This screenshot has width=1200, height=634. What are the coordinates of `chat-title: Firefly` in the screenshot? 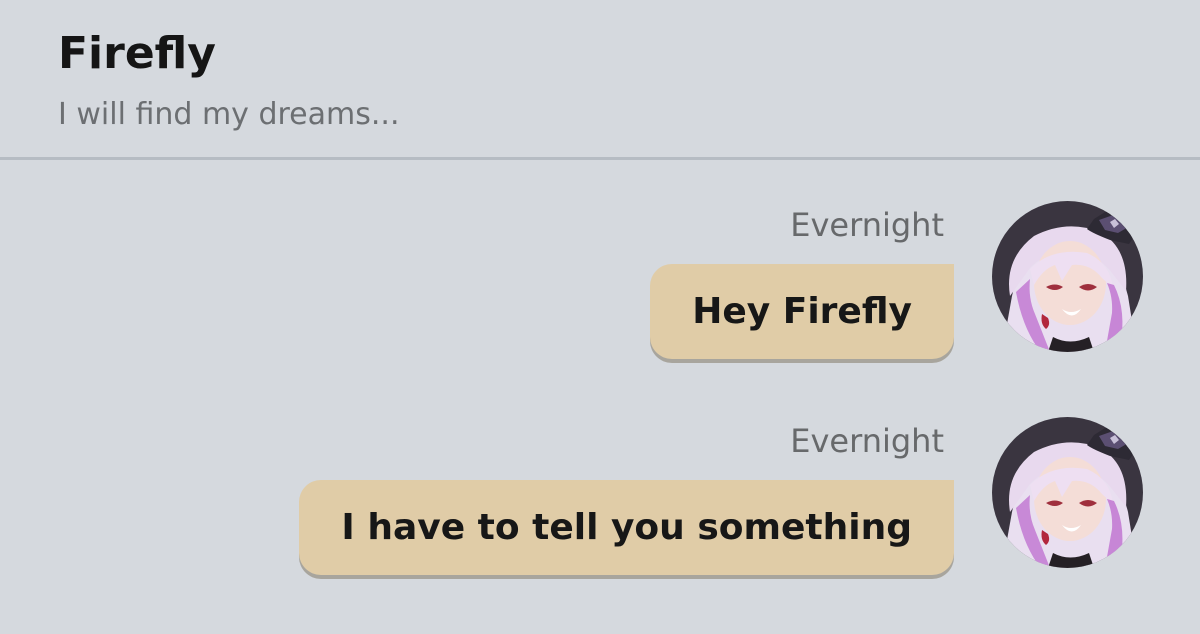 It's located at (137, 53).